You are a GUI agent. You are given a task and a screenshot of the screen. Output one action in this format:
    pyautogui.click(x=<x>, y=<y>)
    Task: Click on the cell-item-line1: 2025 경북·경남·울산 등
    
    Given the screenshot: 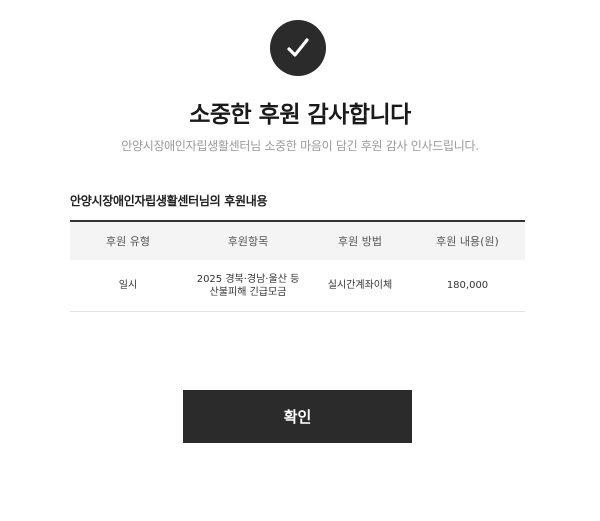 What is the action you would take?
    pyautogui.click(x=248, y=279)
    